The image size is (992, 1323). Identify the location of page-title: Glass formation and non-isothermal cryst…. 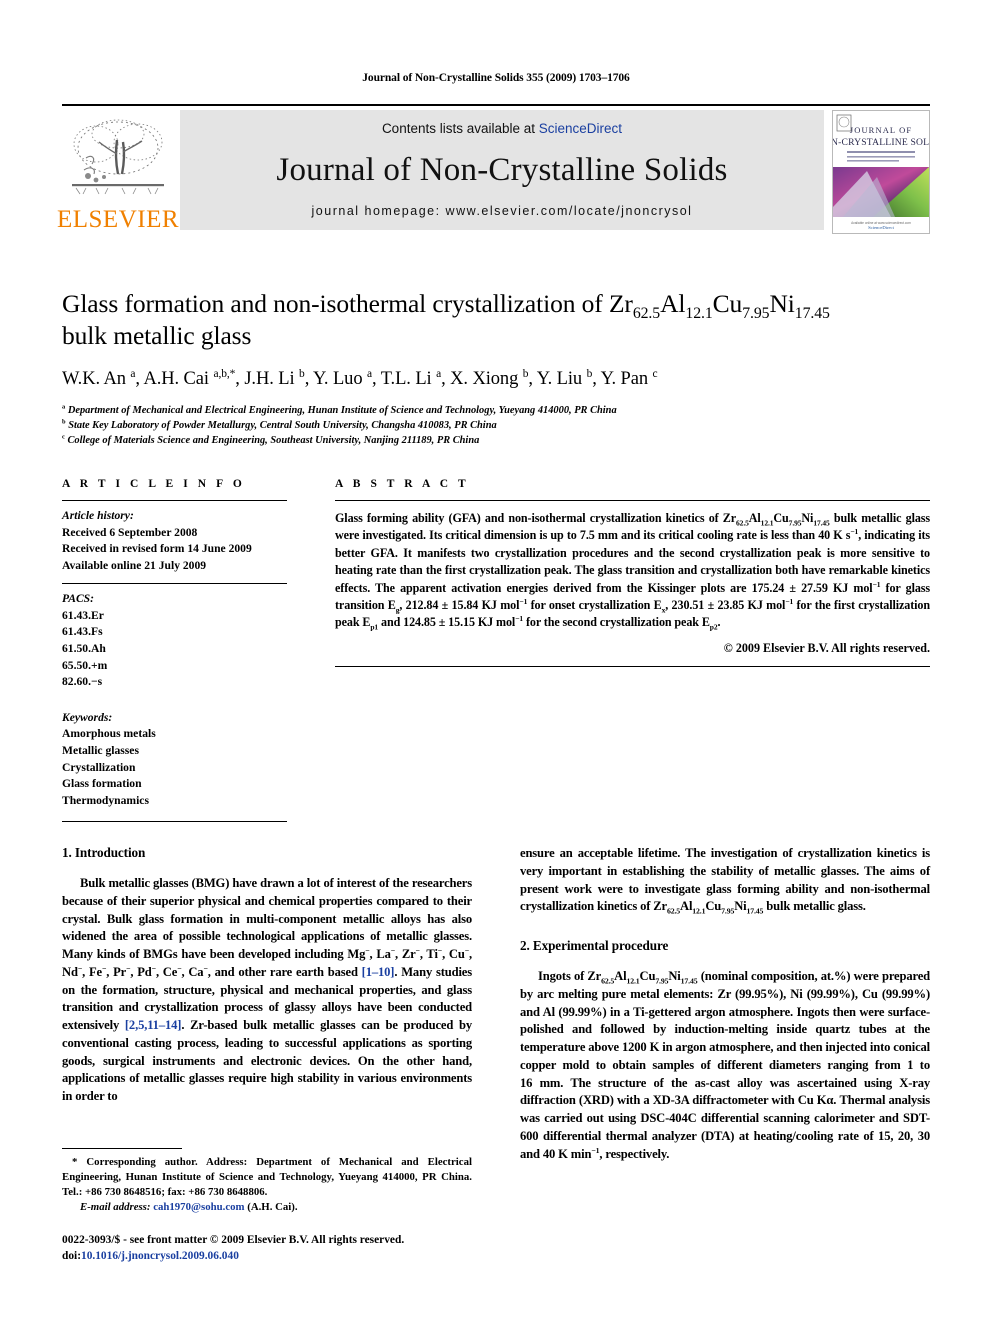
(496, 320).